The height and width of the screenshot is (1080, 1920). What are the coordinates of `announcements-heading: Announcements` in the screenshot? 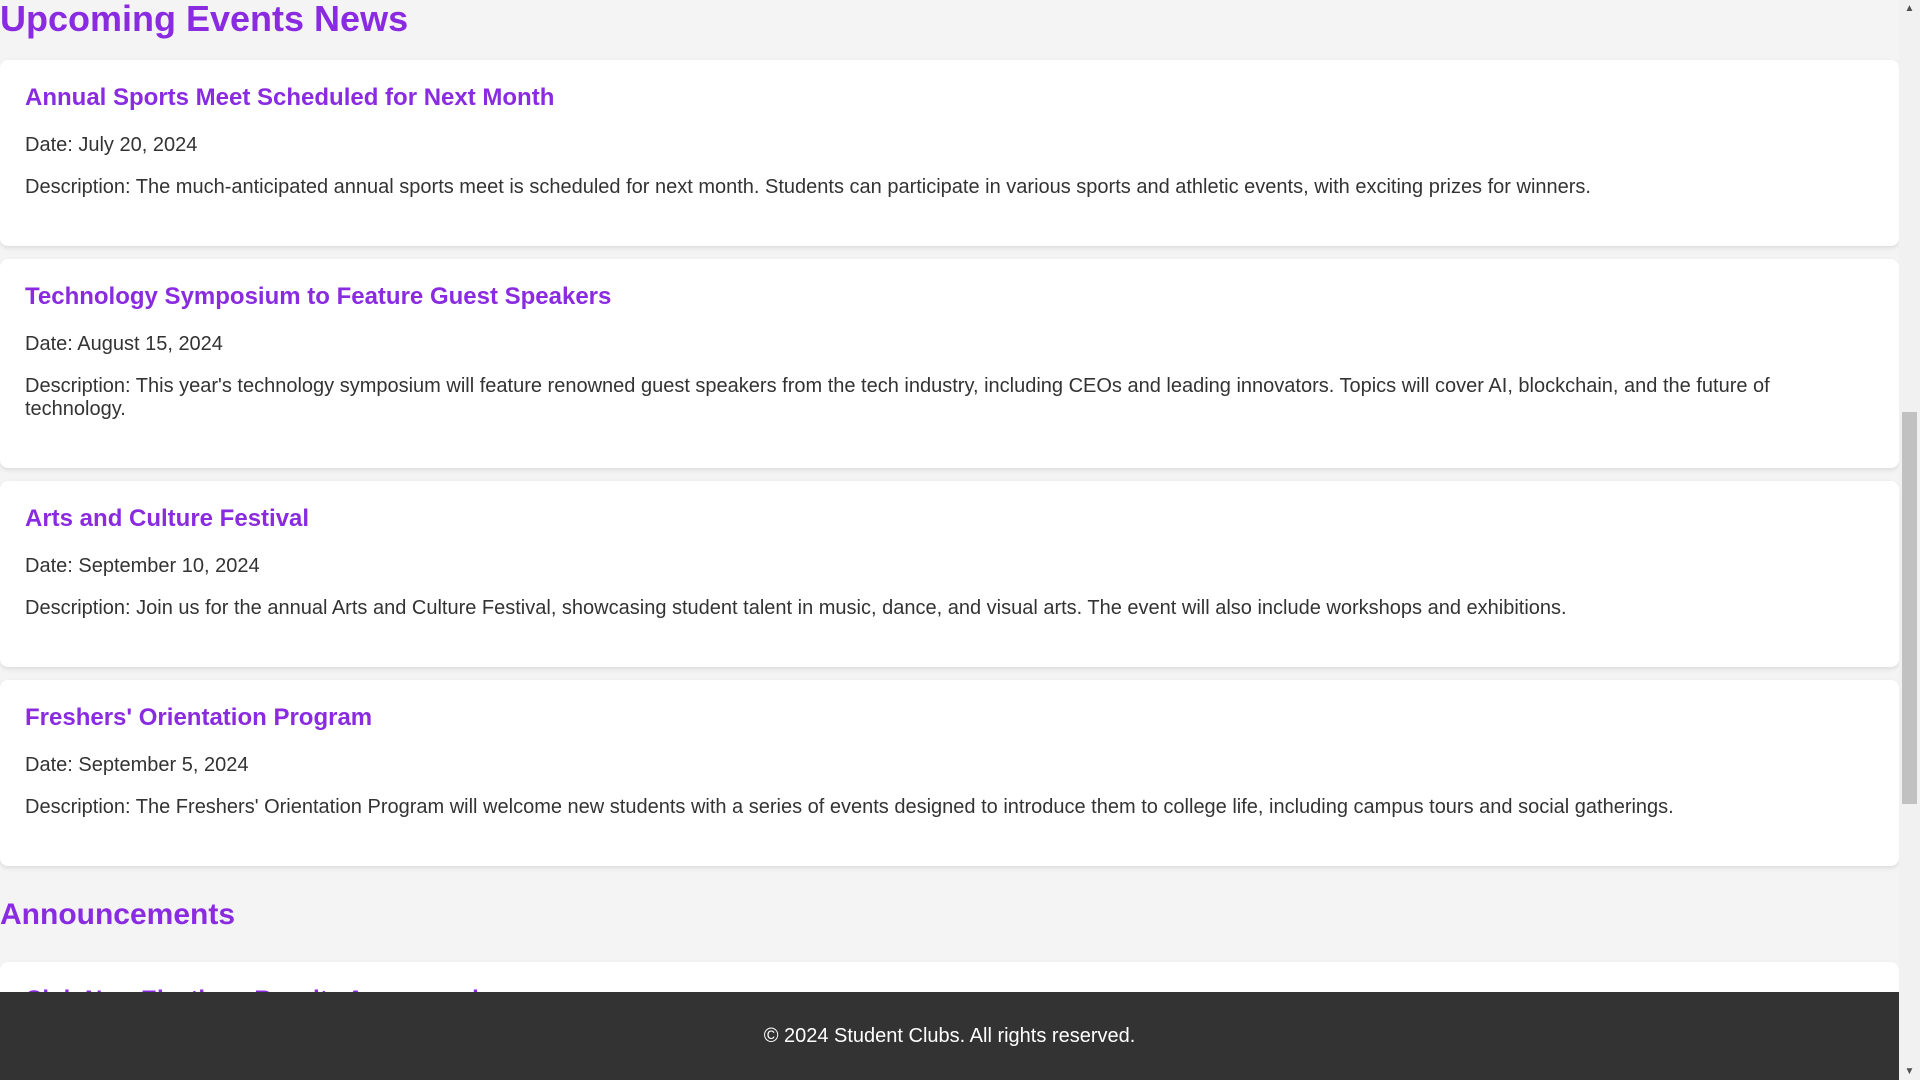 It's located at (118, 914).